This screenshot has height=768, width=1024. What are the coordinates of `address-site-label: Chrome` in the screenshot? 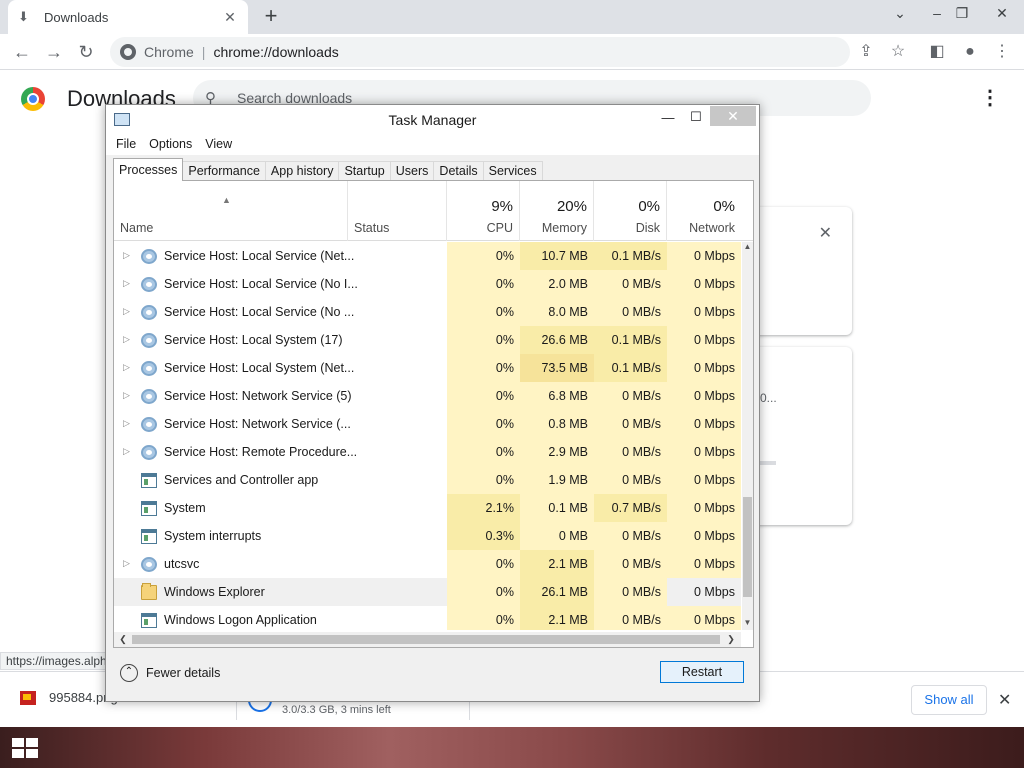 It's located at (169, 52).